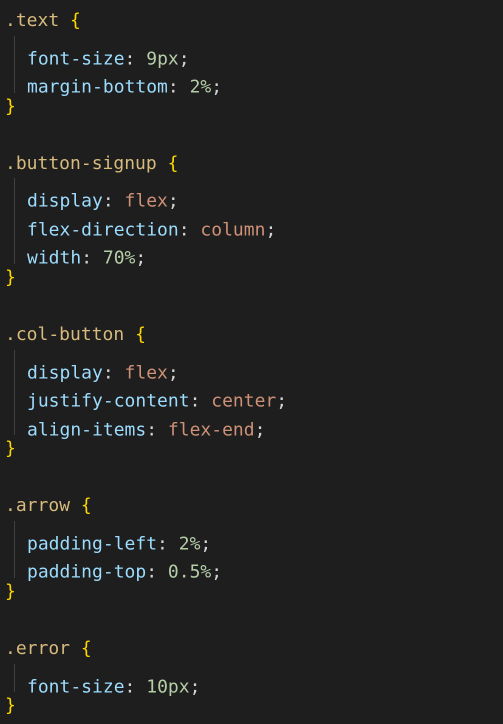 The image size is (503, 724). What do you see at coordinates (251, 395) in the screenshot?
I see `code-line: justify-content: center;` at bounding box center [251, 395].